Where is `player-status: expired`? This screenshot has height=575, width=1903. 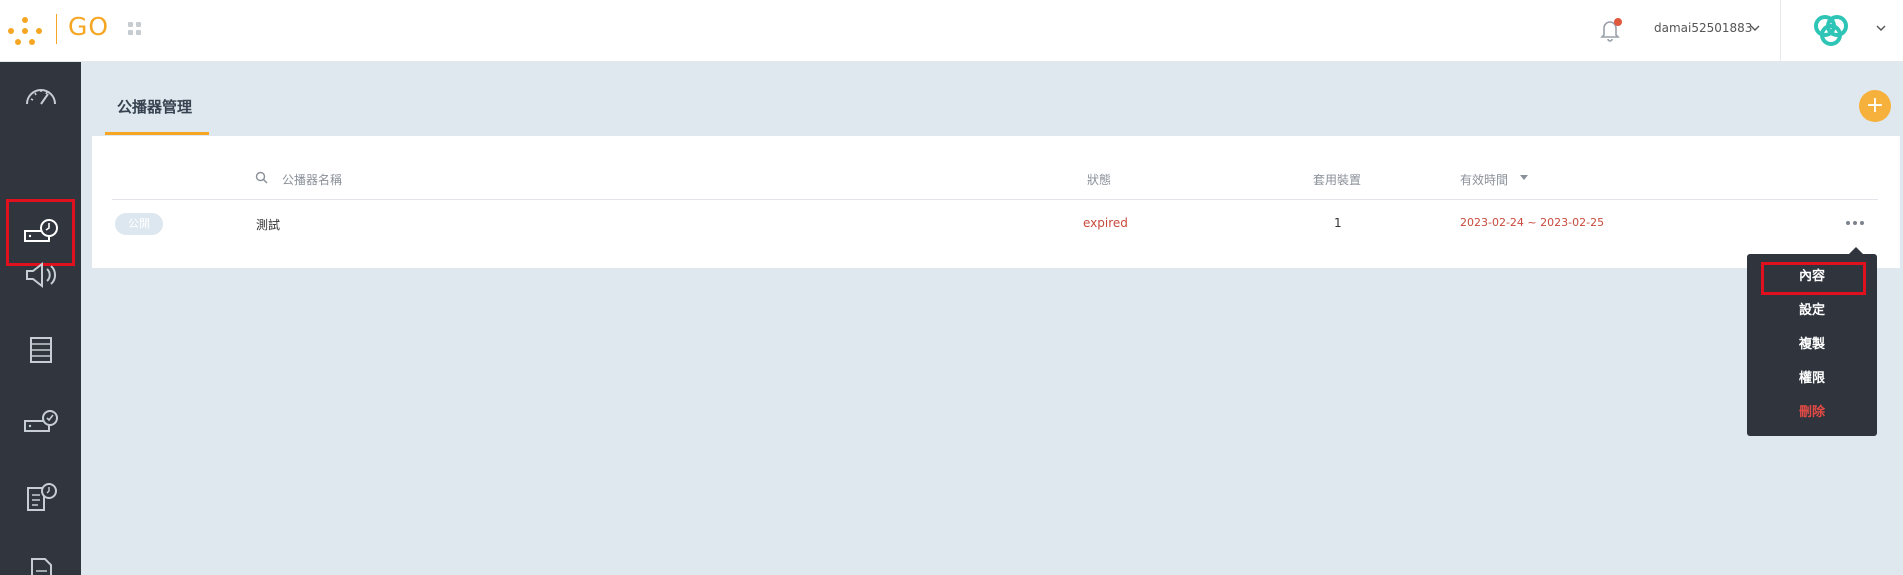 player-status: expired is located at coordinates (1105, 223).